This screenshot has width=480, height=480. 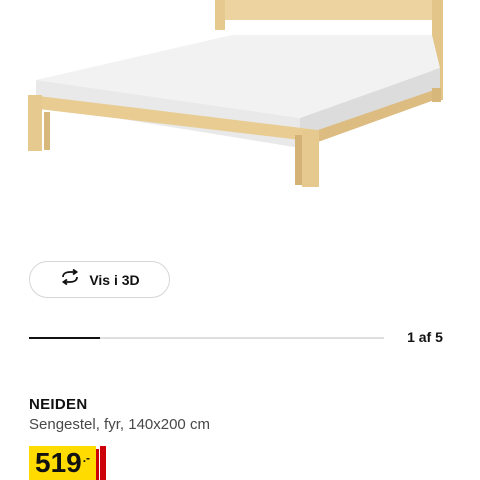 I want to click on frame-leg-back-left, so click(x=47, y=131).